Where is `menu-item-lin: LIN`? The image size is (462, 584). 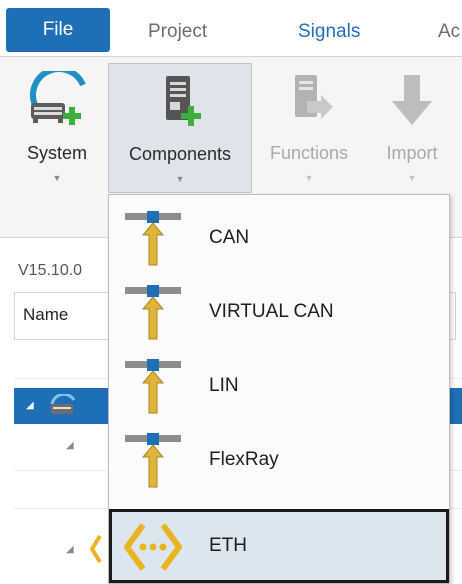
menu-item-lin: LIN is located at coordinates (279, 386).